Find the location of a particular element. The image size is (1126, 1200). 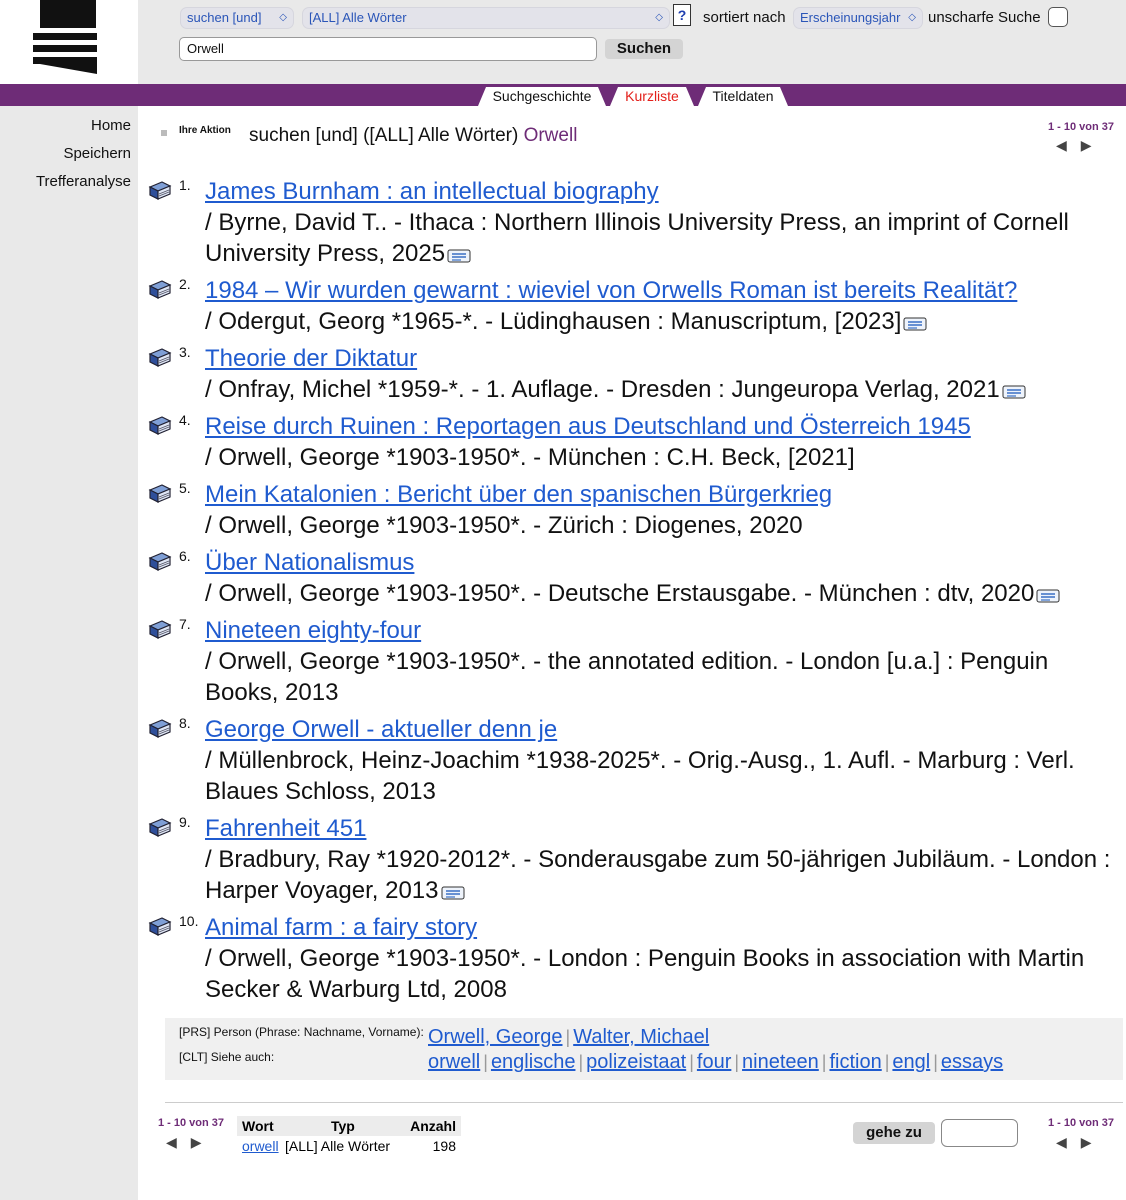

result-title-link: Nineteen eighty-four is located at coordinates (660, 630).